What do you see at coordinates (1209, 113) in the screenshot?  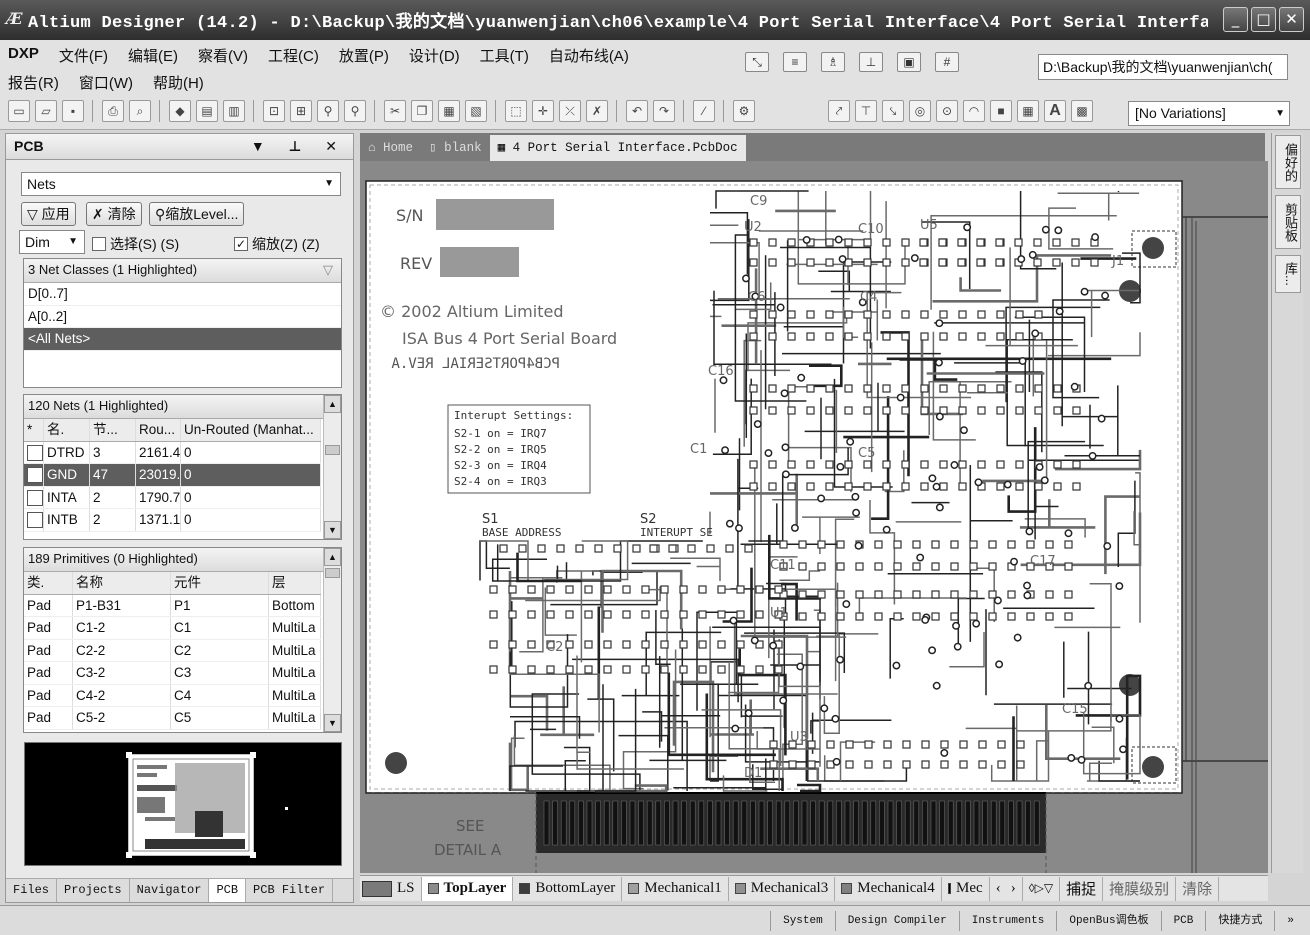 I see `variations-combo: [No Variations] ▼` at bounding box center [1209, 113].